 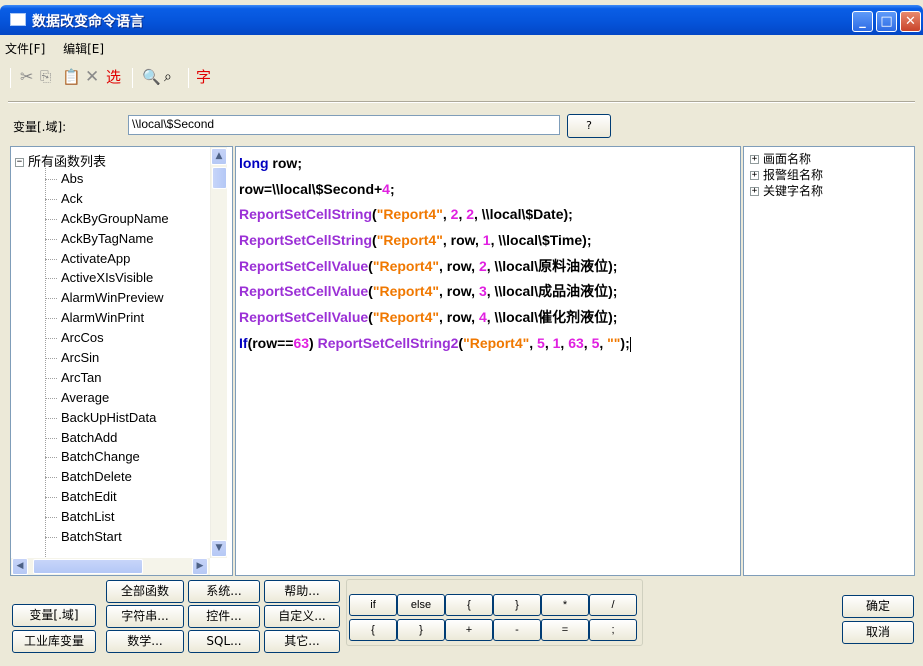 I want to click on function-item: ArcTan, so click(x=105, y=378).